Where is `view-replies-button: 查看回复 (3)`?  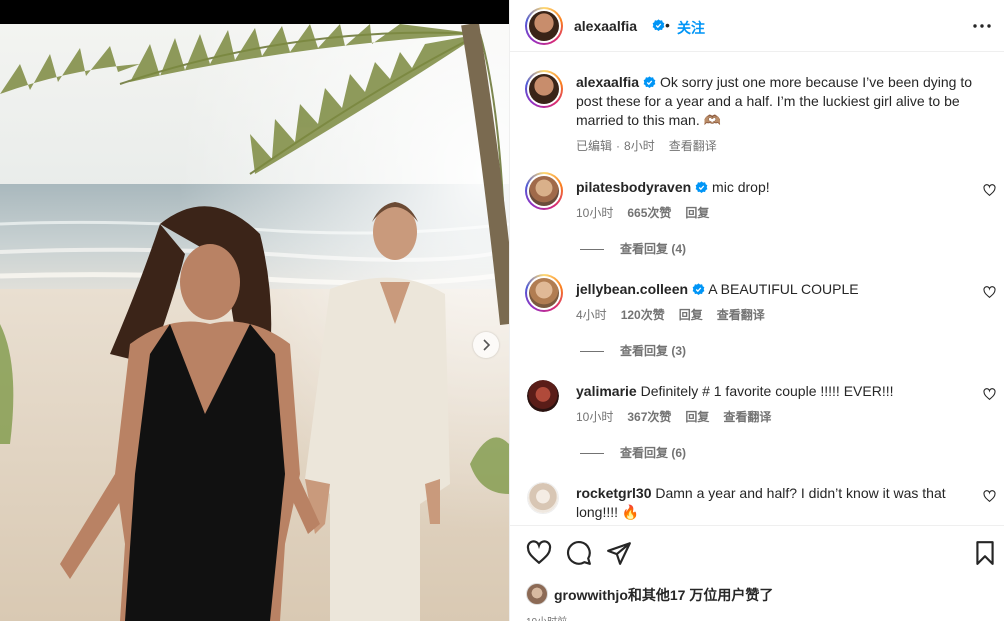 view-replies-button: 查看回复 (3) is located at coordinates (633, 350).